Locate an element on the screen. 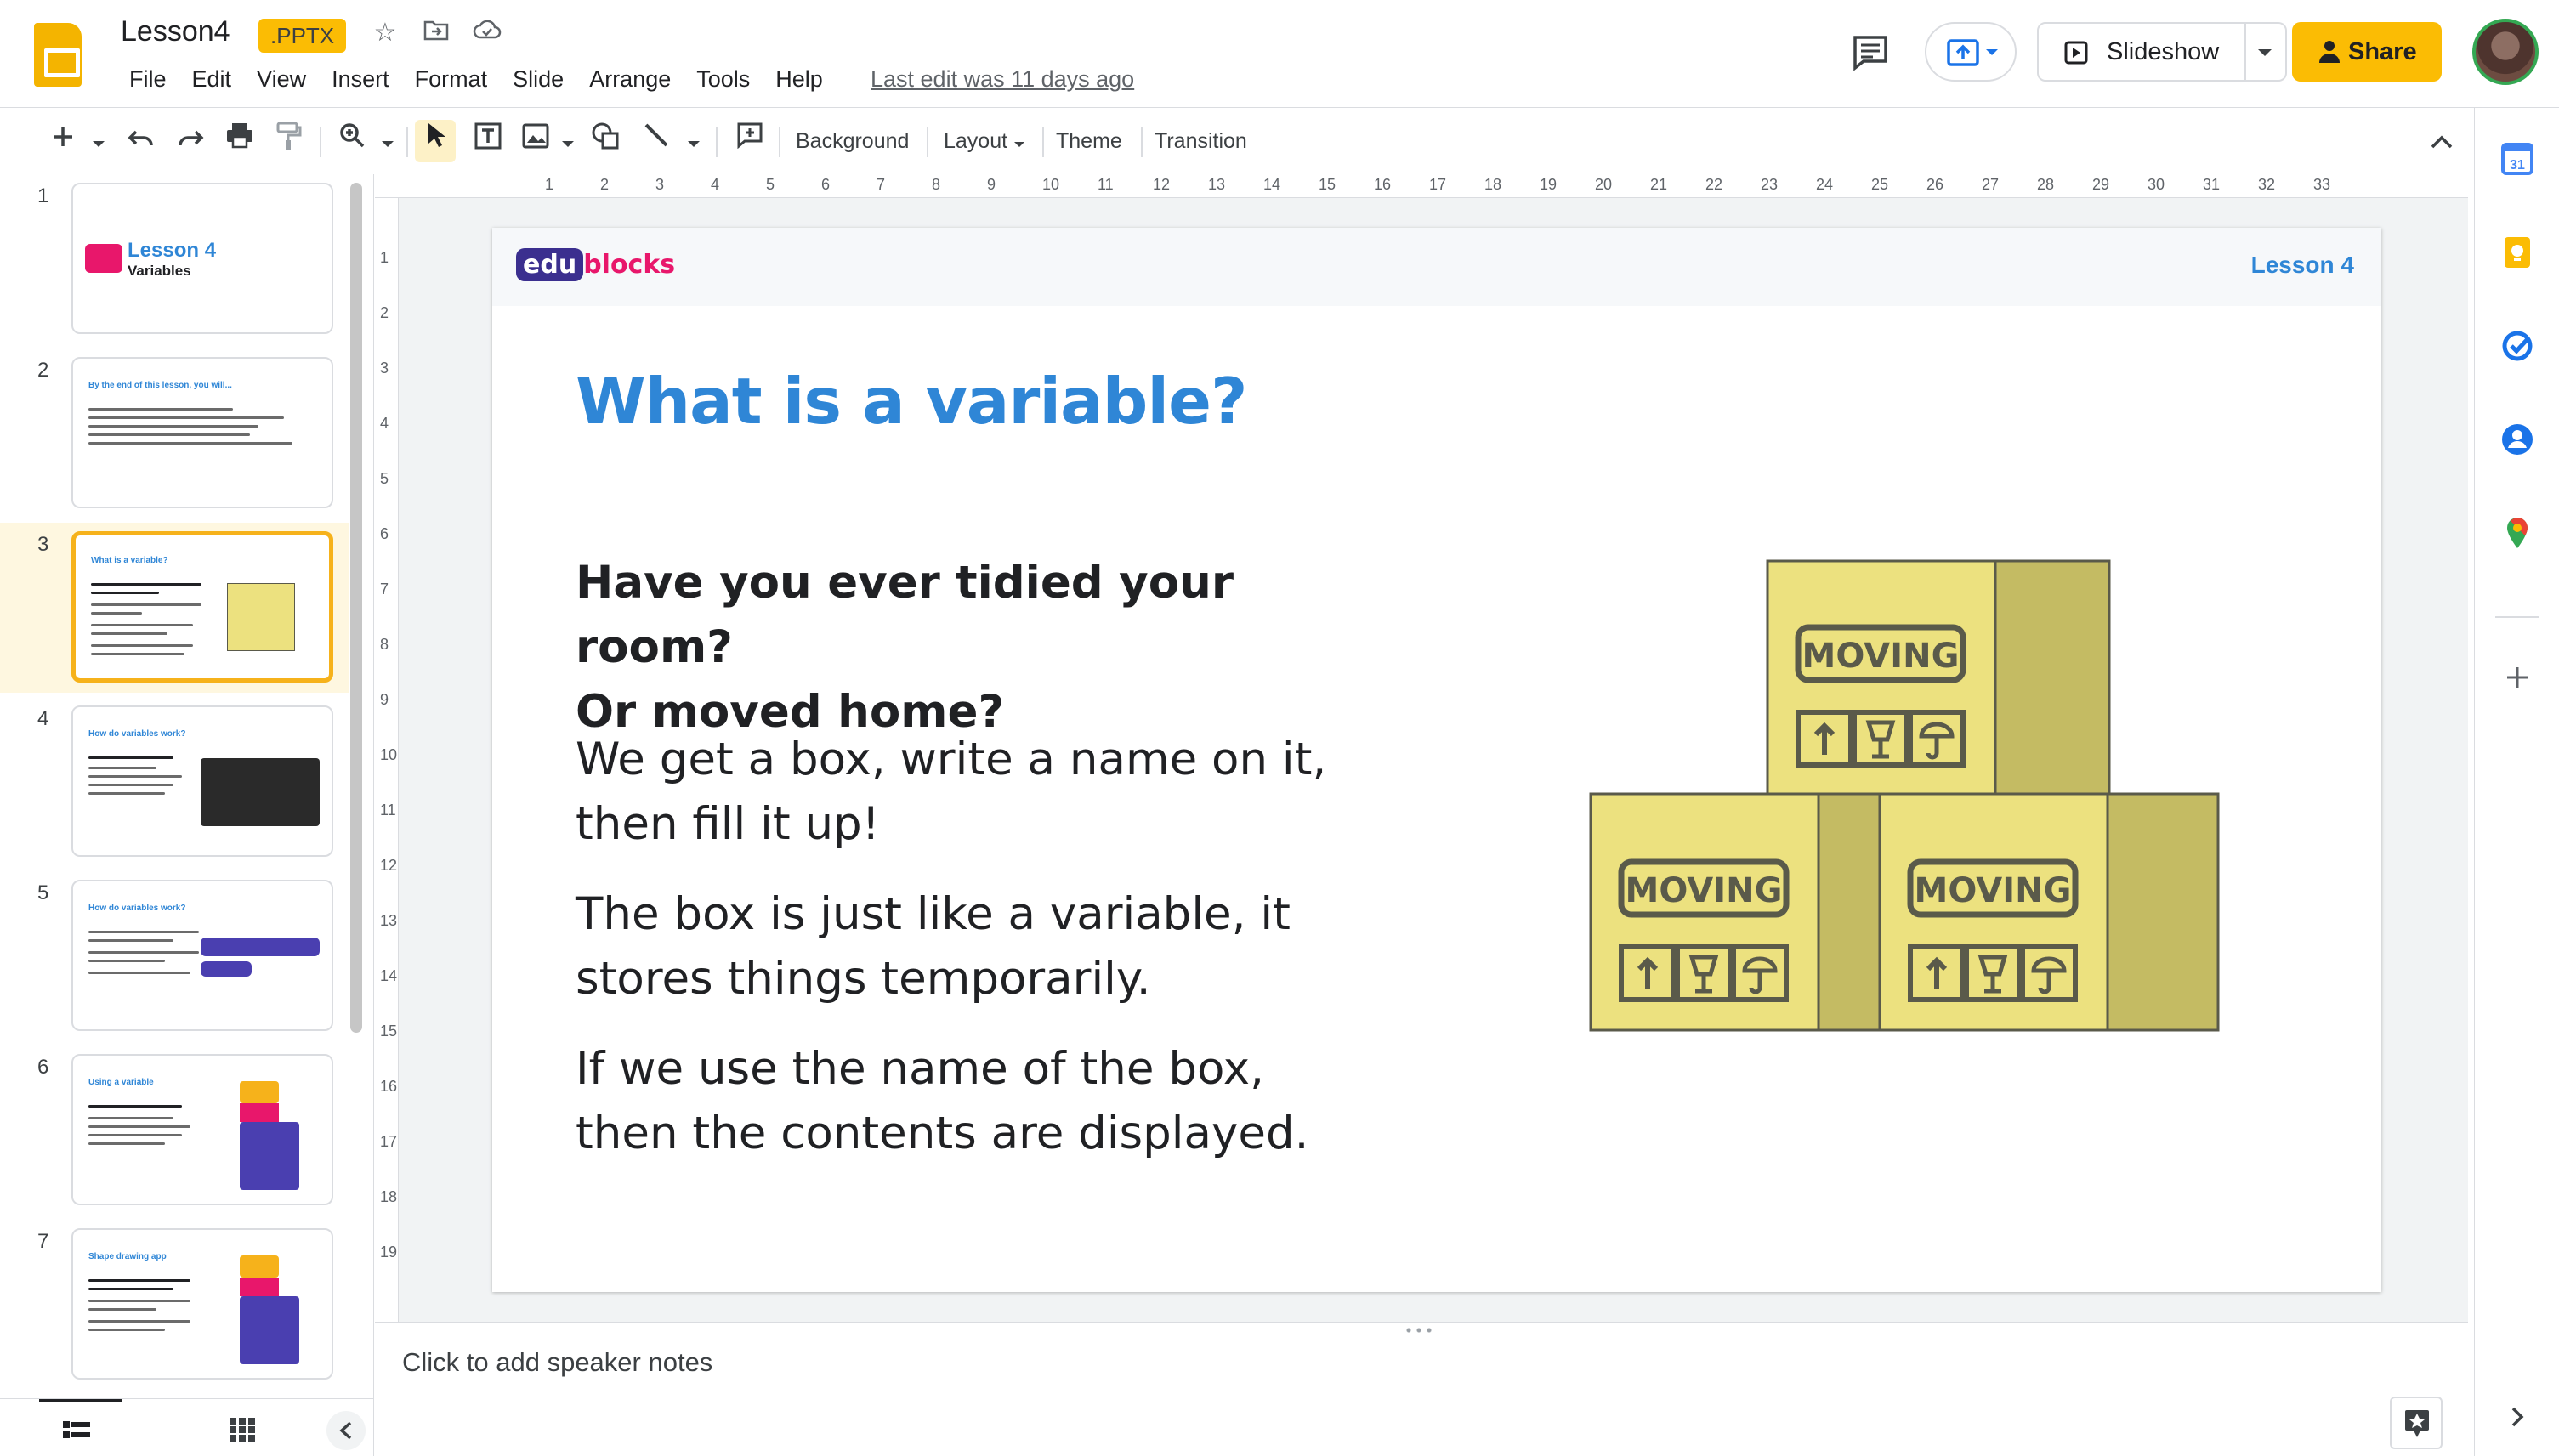 This screenshot has width=2559, height=1456. ruler-tick-label: 17 is located at coordinates (389, 1141).